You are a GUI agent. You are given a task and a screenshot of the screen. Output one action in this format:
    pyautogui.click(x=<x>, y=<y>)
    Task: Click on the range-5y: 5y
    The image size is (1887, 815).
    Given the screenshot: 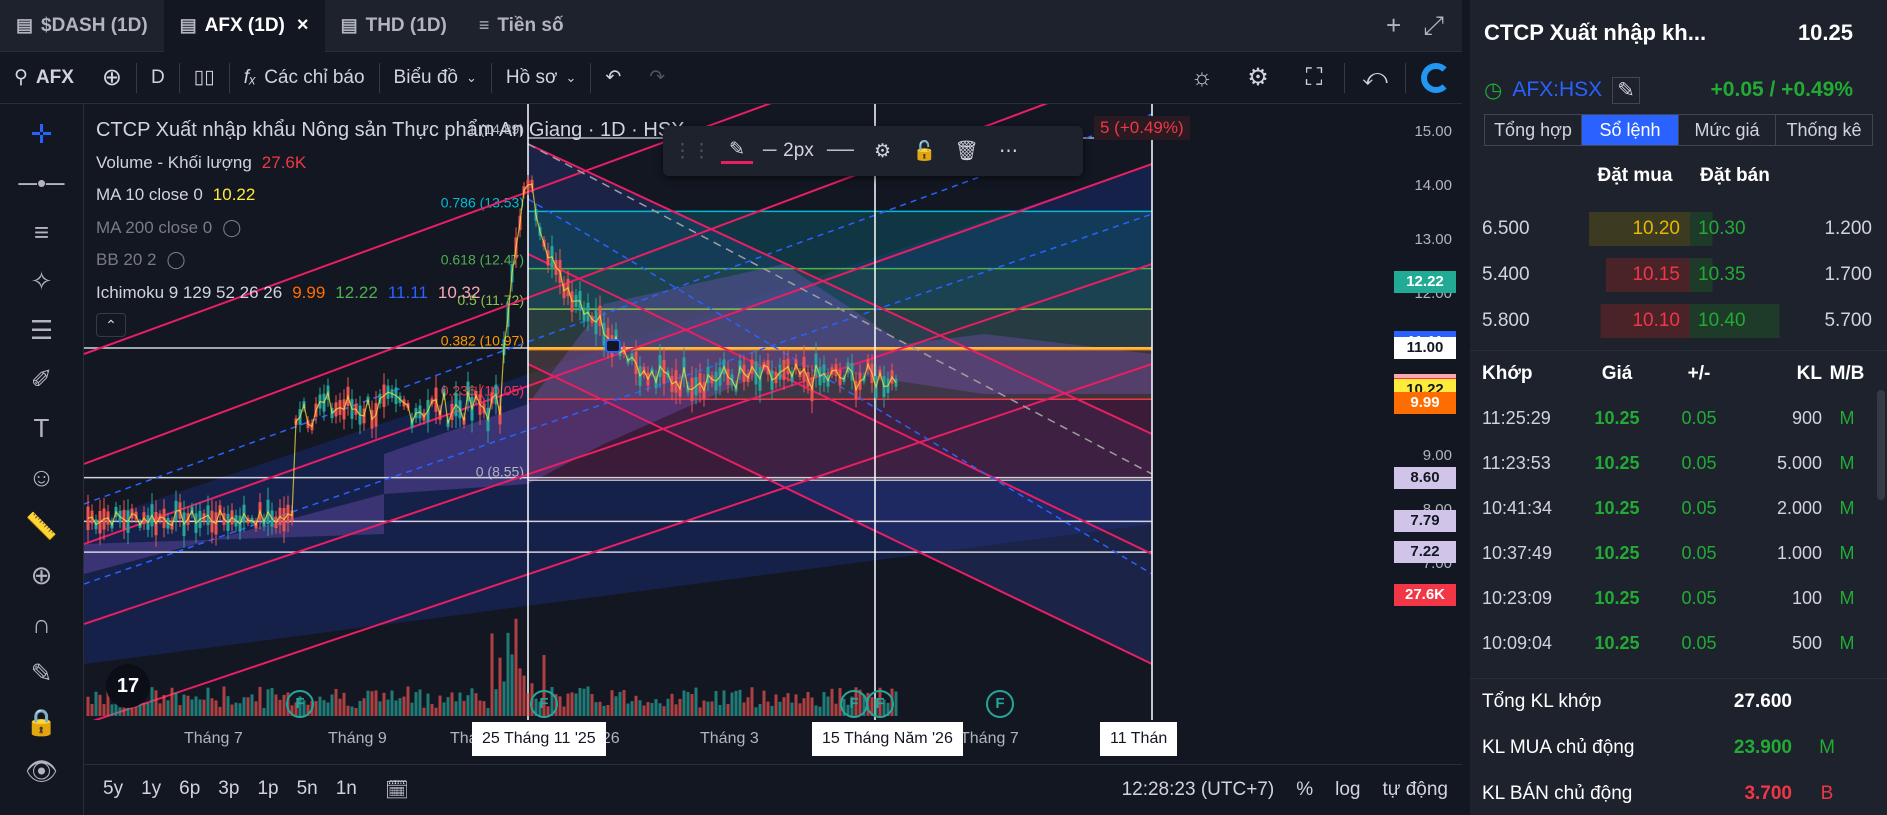 What is the action you would take?
    pyautogui.click(x=113, y=790)
    